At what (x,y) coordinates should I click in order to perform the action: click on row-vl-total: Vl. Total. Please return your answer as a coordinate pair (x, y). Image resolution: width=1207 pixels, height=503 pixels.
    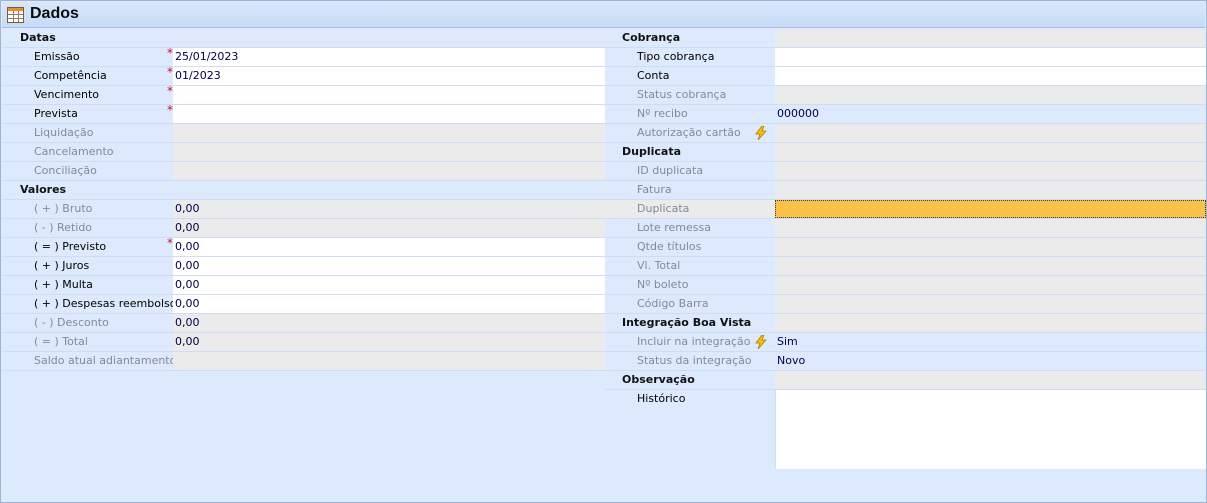
    Looking at the image, I should click on (905, 266).